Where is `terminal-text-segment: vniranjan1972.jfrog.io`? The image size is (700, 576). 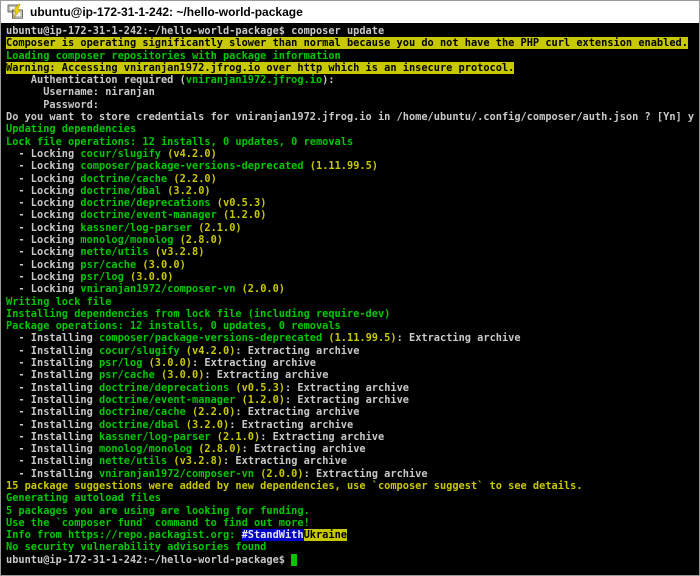 terminal-text-segment: vniranjan1972.jfrog.io is located at coordinates (254, 80).